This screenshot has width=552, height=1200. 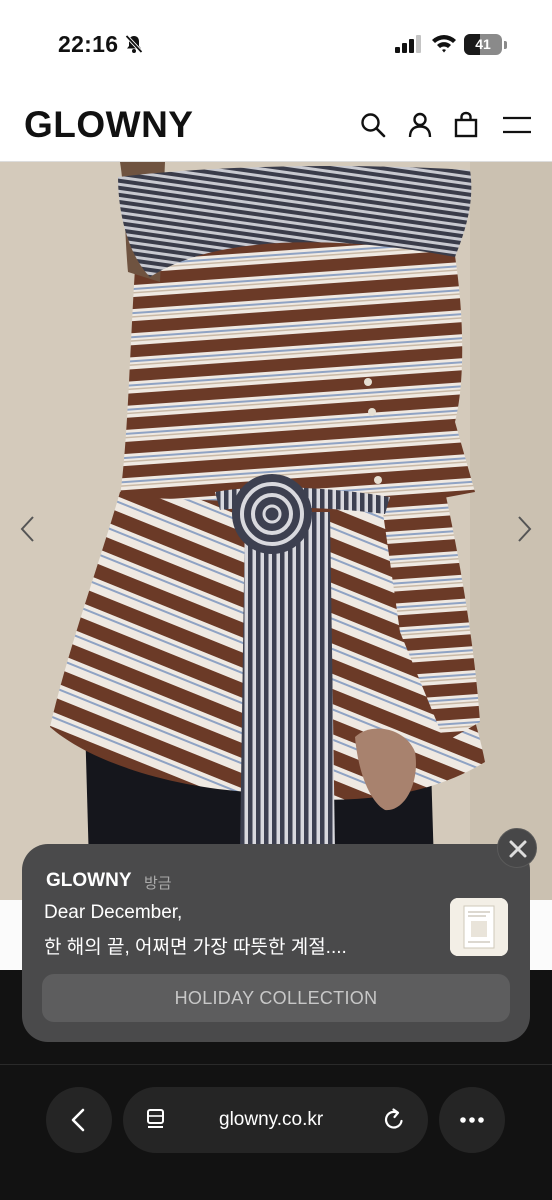 I want to click on battery-level: 41, so click(x=483, y=44).